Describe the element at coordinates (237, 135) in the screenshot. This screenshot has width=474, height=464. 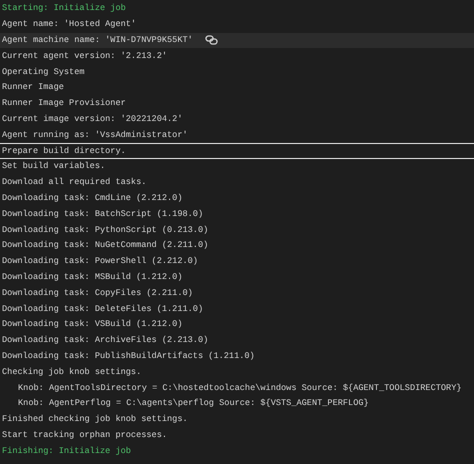
I see `log-line: Agent running as: 'VssAdministrator'` at that location.